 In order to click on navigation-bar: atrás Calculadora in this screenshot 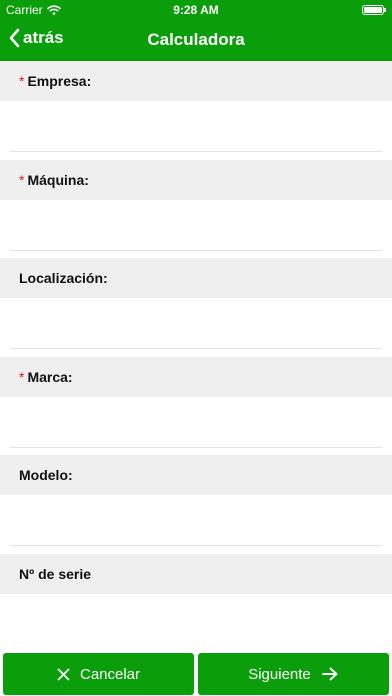, I will do `click(196, 40)`.